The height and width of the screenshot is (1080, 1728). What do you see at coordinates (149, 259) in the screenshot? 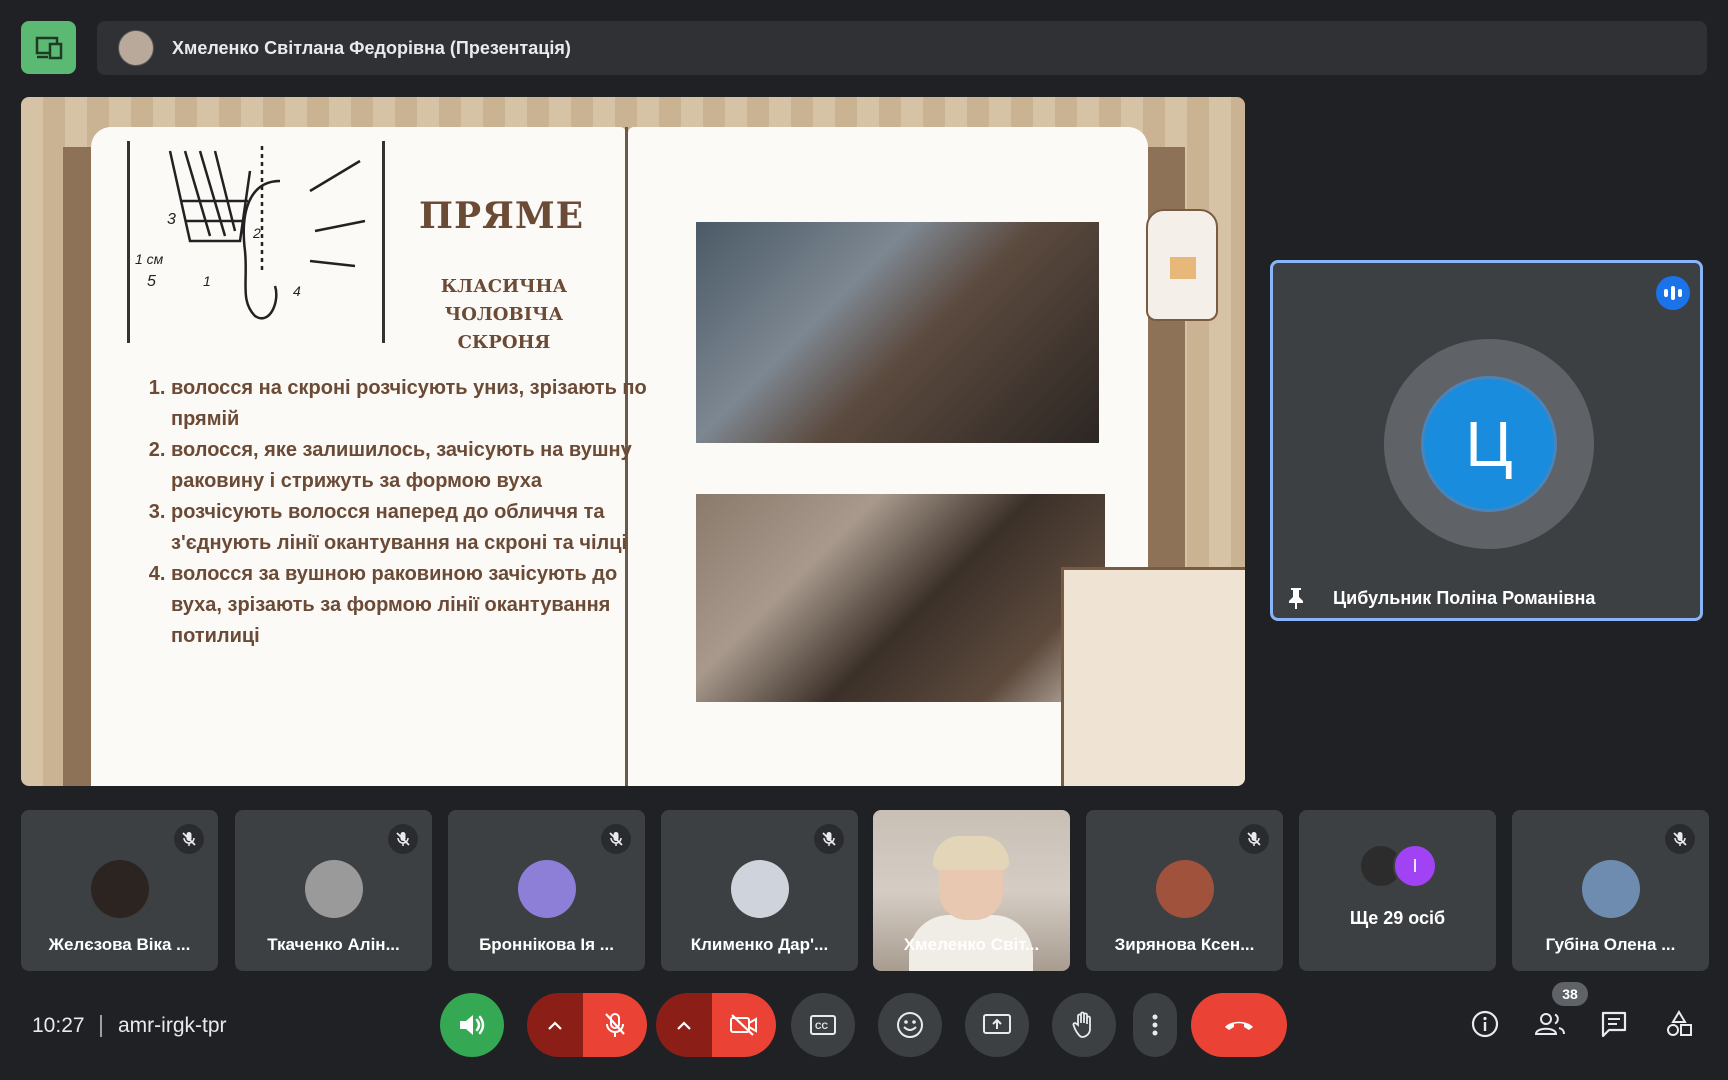
I see `diagram-label-1cm: 1 см` at bounding box center [149, 259].